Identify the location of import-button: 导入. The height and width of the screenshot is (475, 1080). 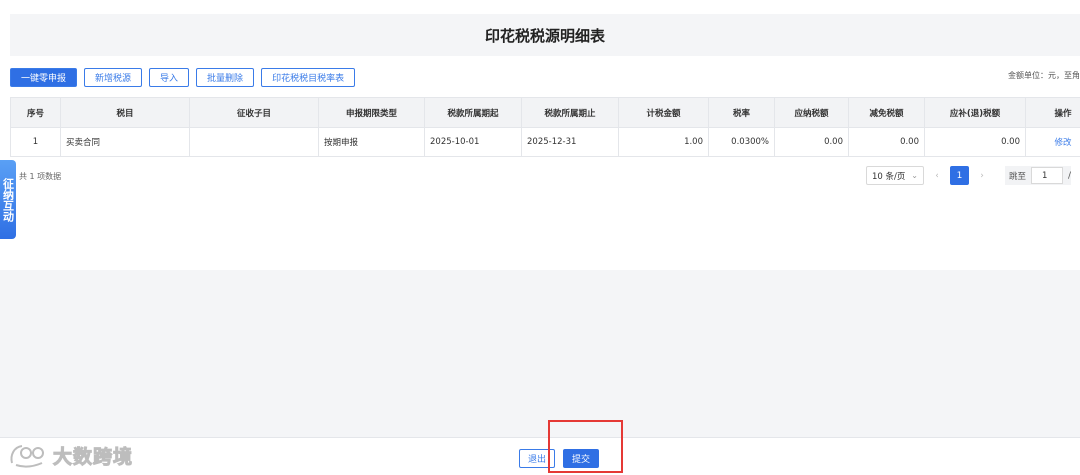
(169, 77).